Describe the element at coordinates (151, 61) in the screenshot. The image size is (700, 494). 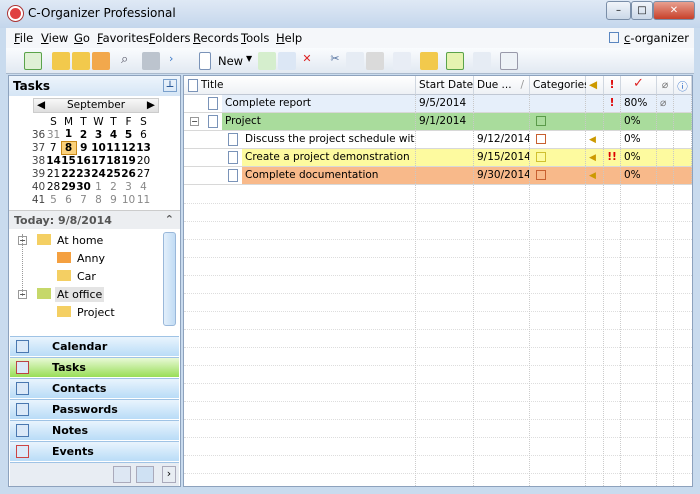
I see `print-button` at that location.